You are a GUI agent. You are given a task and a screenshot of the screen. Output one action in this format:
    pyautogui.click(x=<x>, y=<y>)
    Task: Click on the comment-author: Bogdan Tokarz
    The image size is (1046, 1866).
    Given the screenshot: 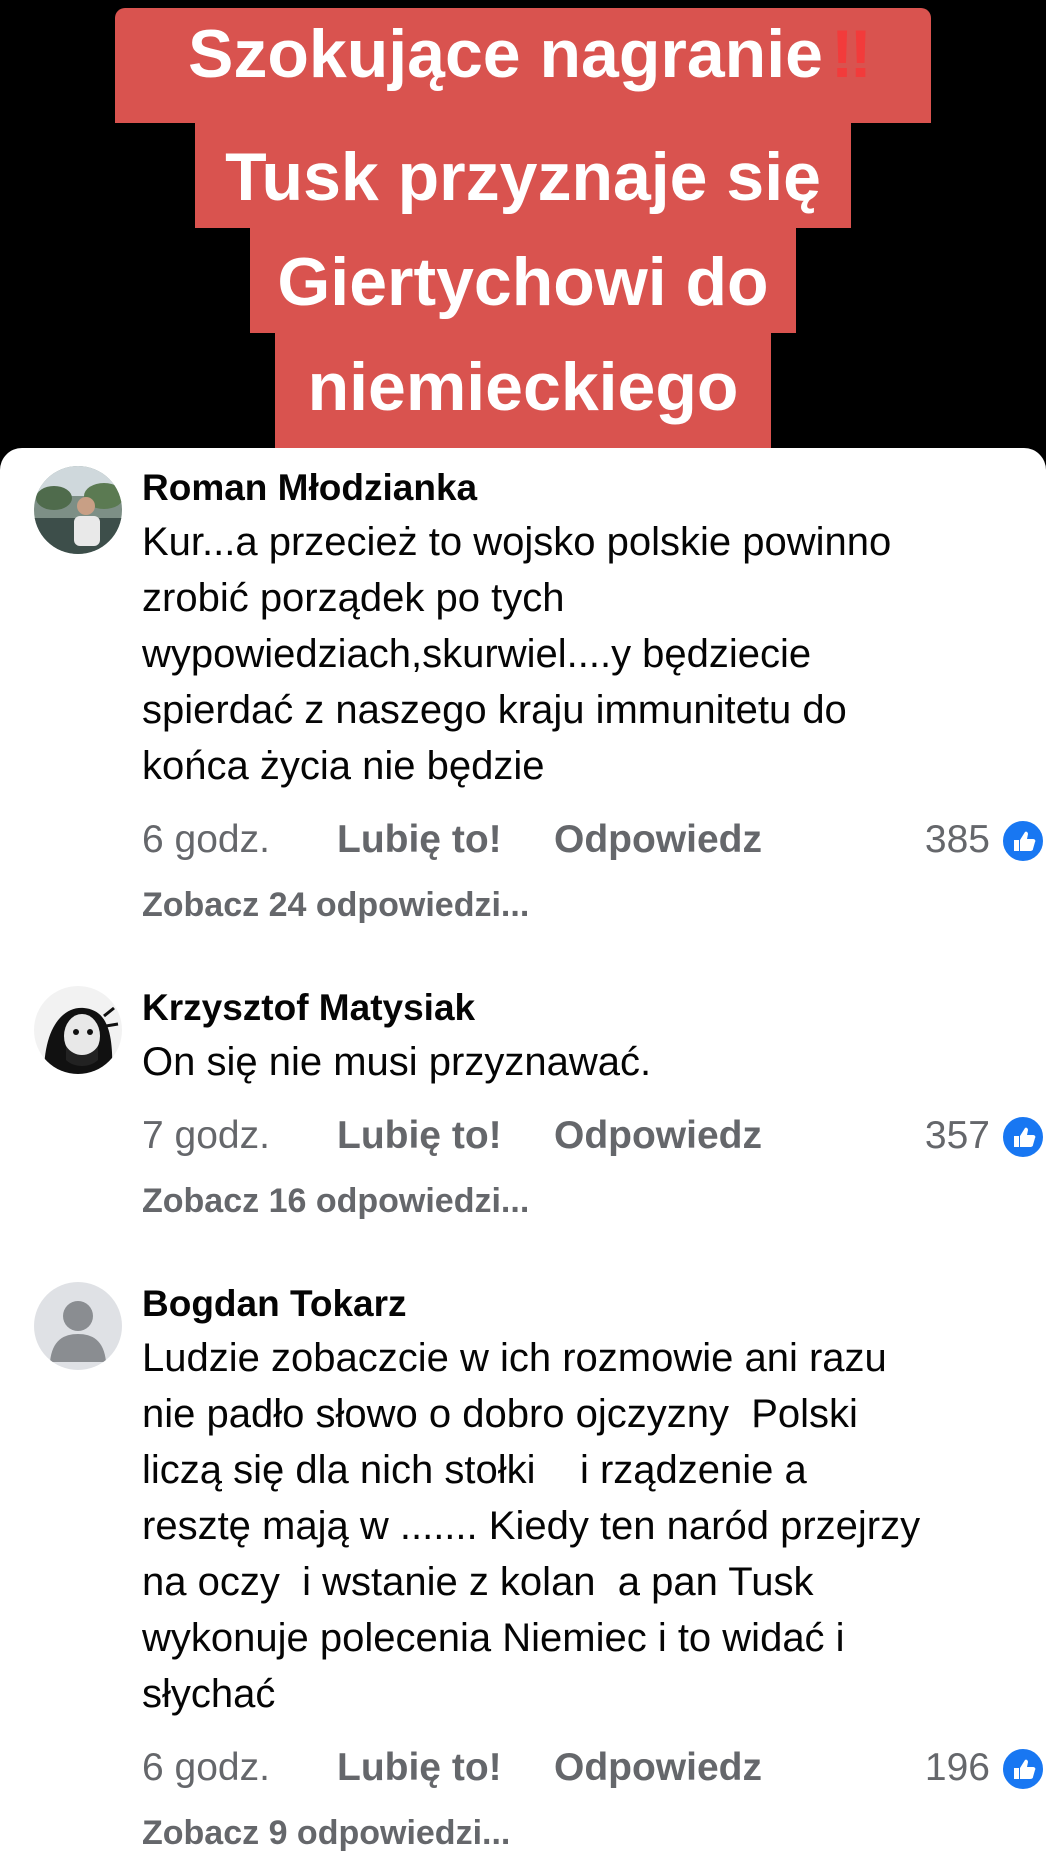 What is the action you would take?
    pyautogui.click(x=594, y=1304)
    